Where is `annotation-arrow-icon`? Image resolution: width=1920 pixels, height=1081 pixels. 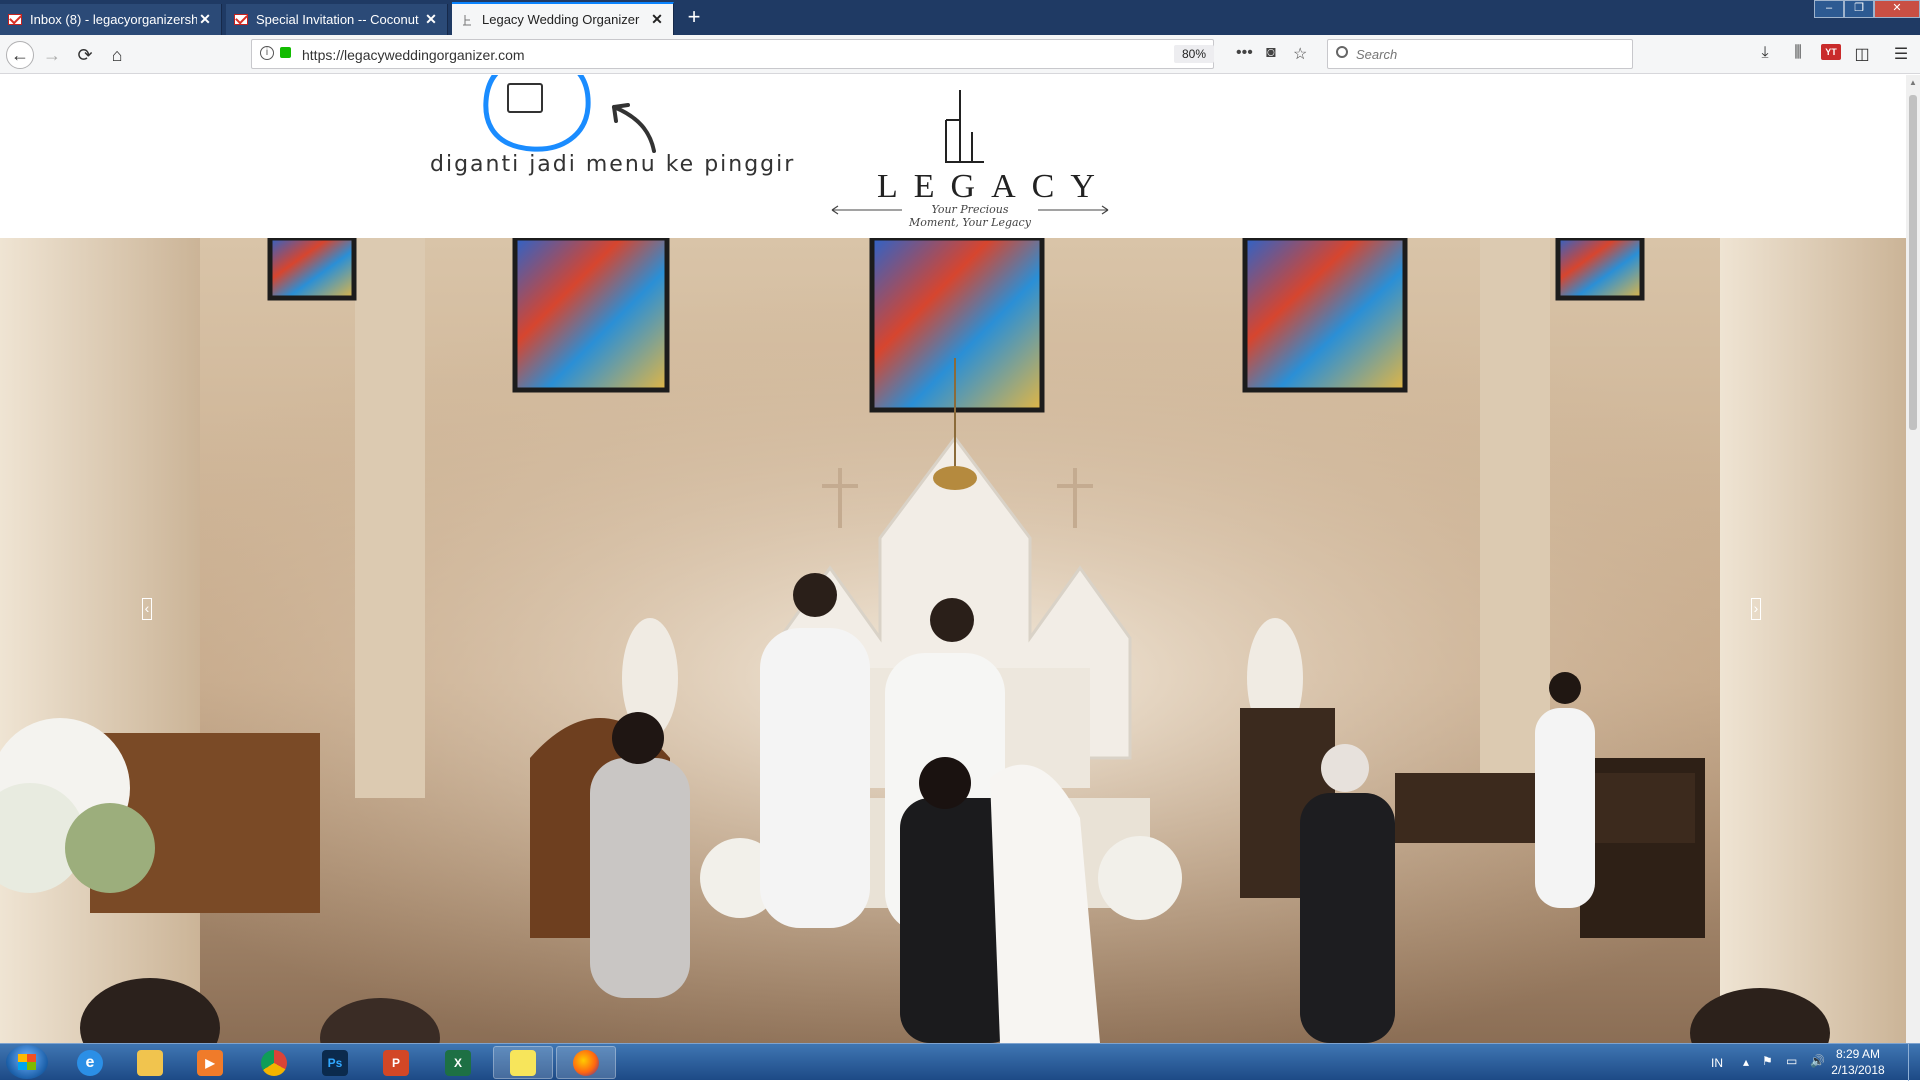 annotation-arrow-icon is located at coordinates (634, 128).